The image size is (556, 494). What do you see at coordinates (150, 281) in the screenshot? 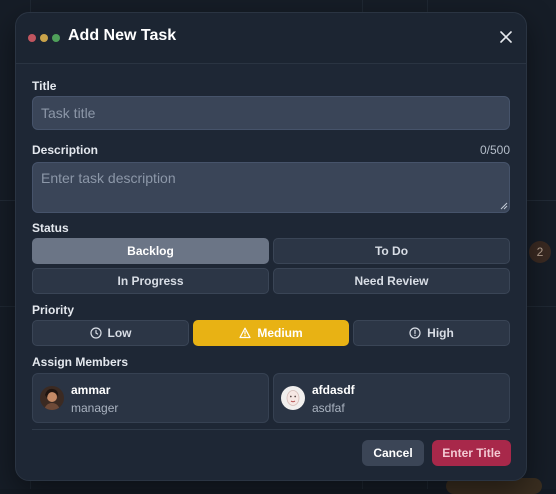
I see `status-option-in-progress: In Progress` at bounding box center [150, 281].